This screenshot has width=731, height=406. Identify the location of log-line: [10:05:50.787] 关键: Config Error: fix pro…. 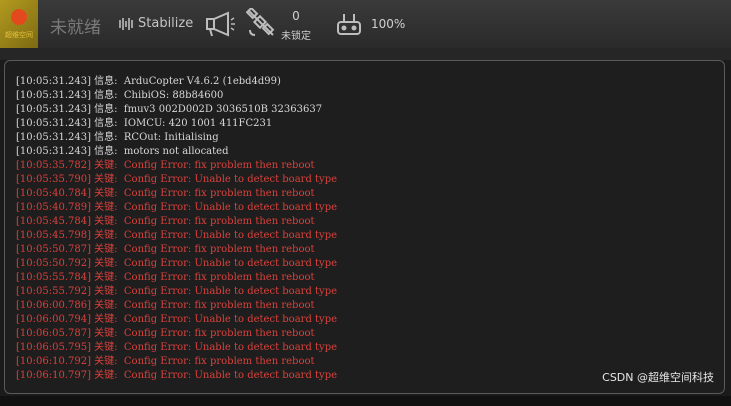
(176, 250).